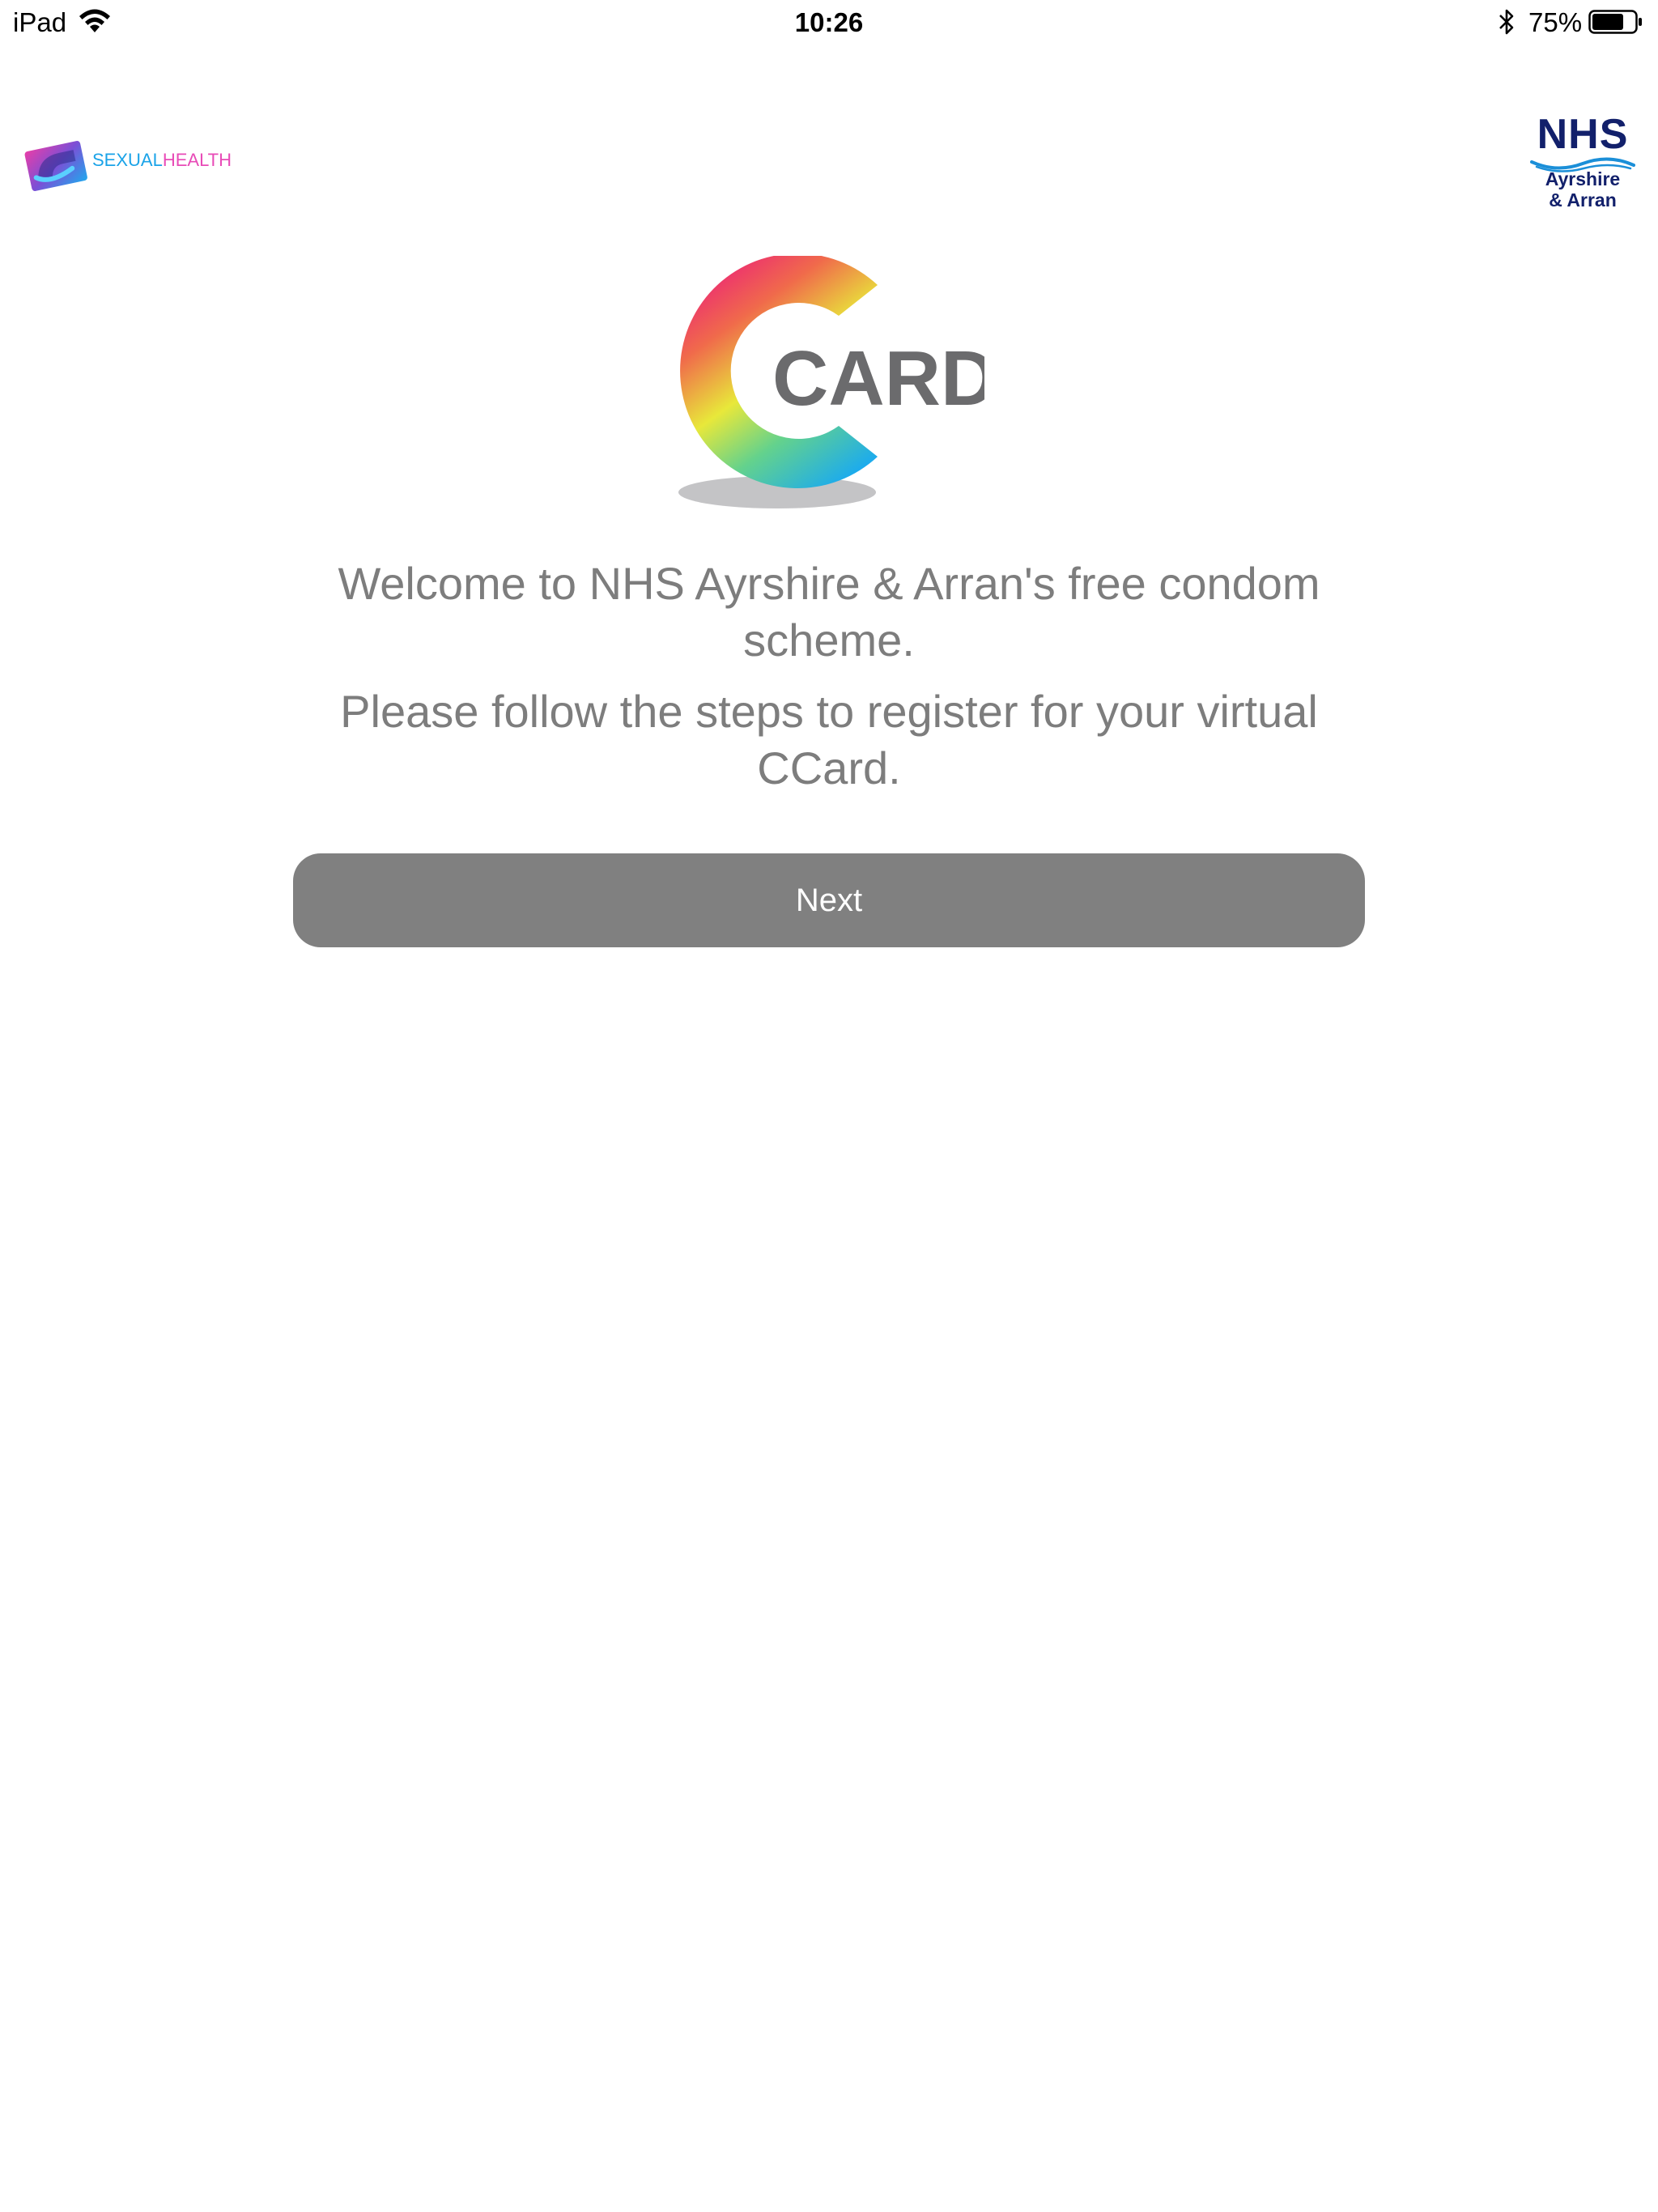 This screenshot has width=1658, height=2212. I want to click on ccard-logo-word: CARD, so click(878, 379).